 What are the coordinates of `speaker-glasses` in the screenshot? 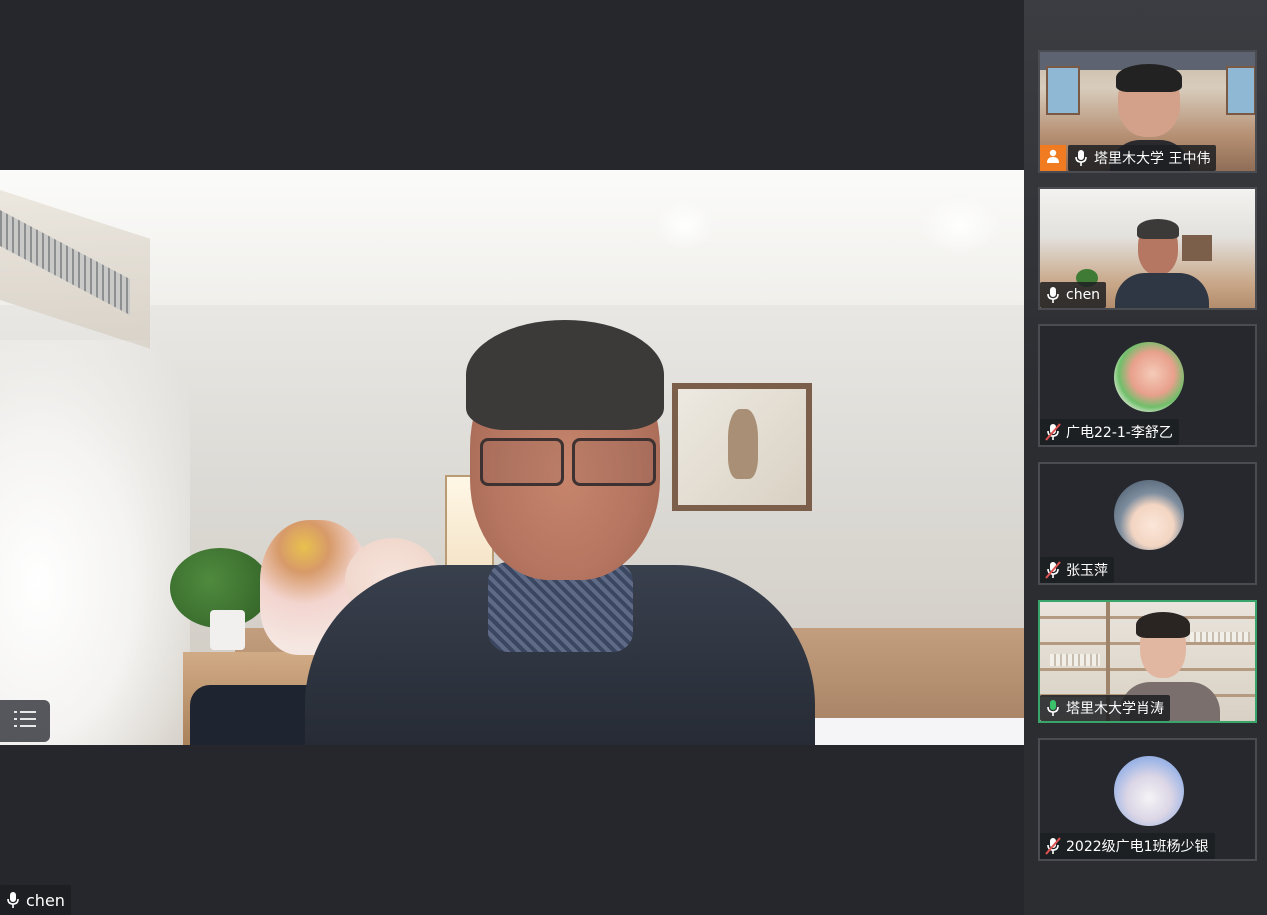 It's located at (568, 463).